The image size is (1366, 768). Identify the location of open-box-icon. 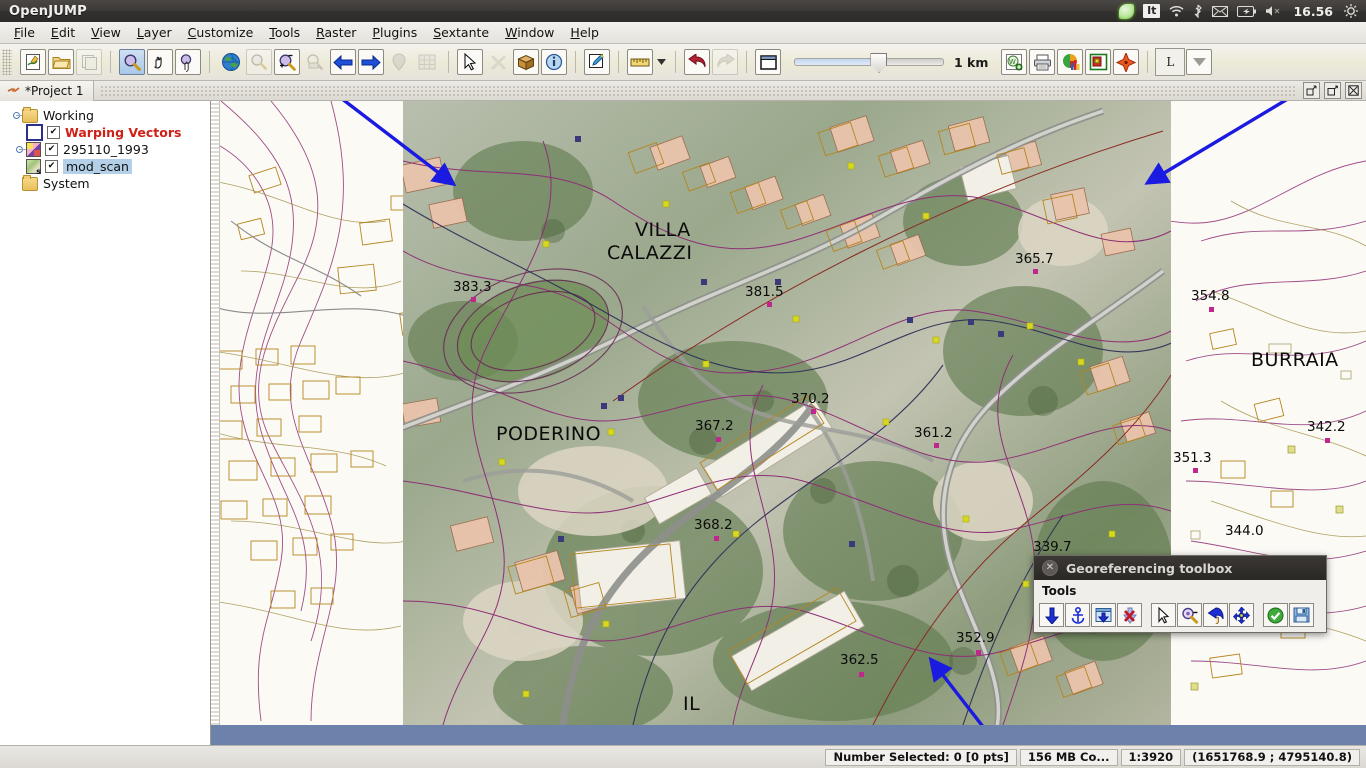
(526, 62).